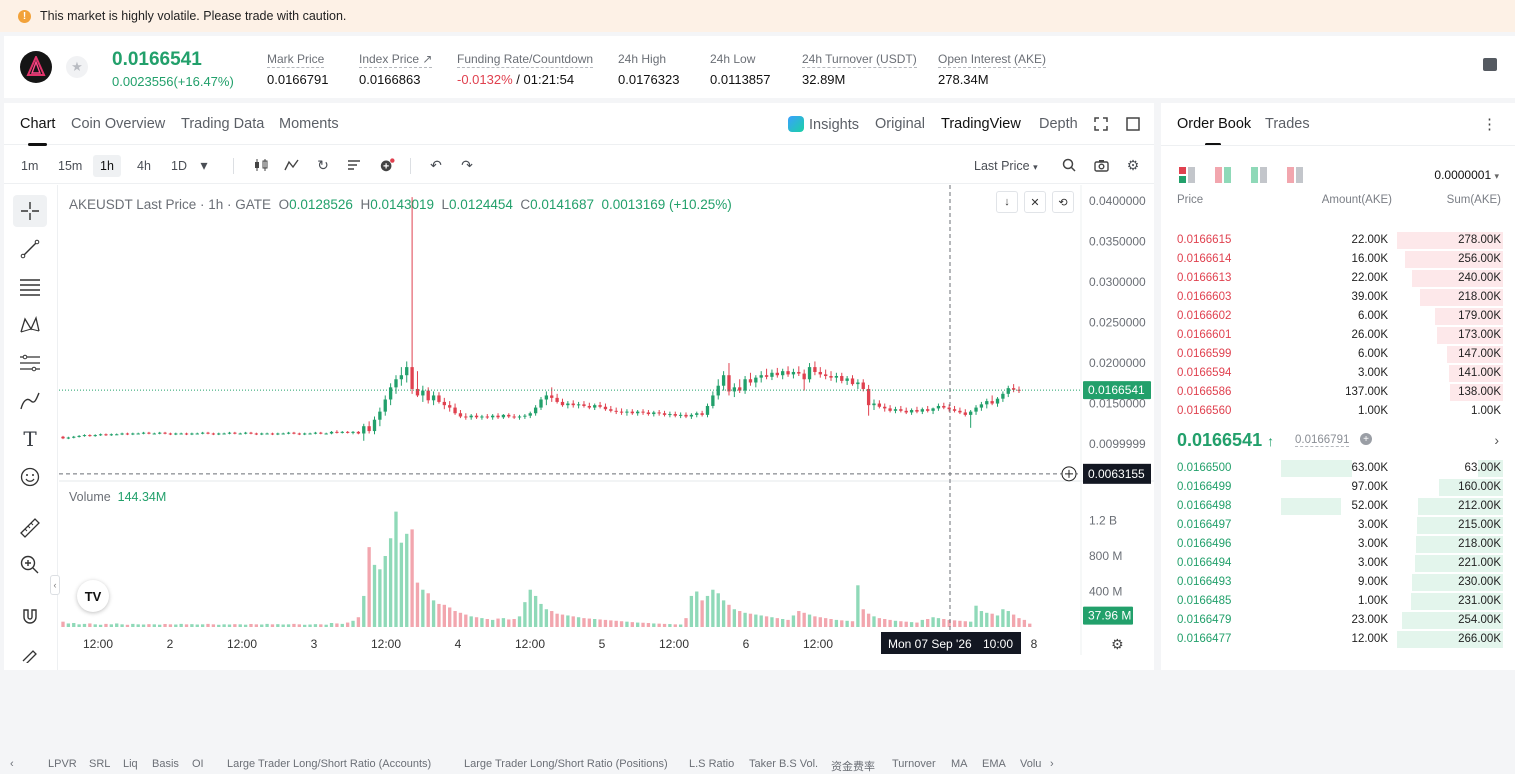 This screenshot has height=774, width=1515. What do you see at coordinates (107, 166) in the screenshot?
I see `timeframe-1h: 1h` at bounding box center [107, 166].